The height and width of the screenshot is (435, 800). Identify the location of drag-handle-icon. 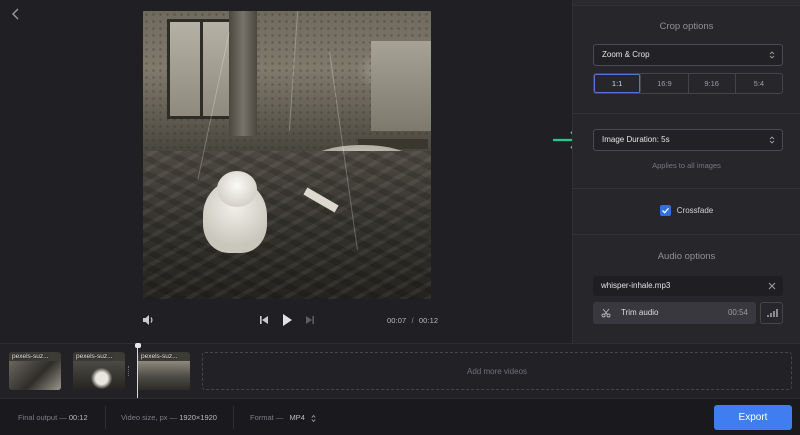
(129, 371).